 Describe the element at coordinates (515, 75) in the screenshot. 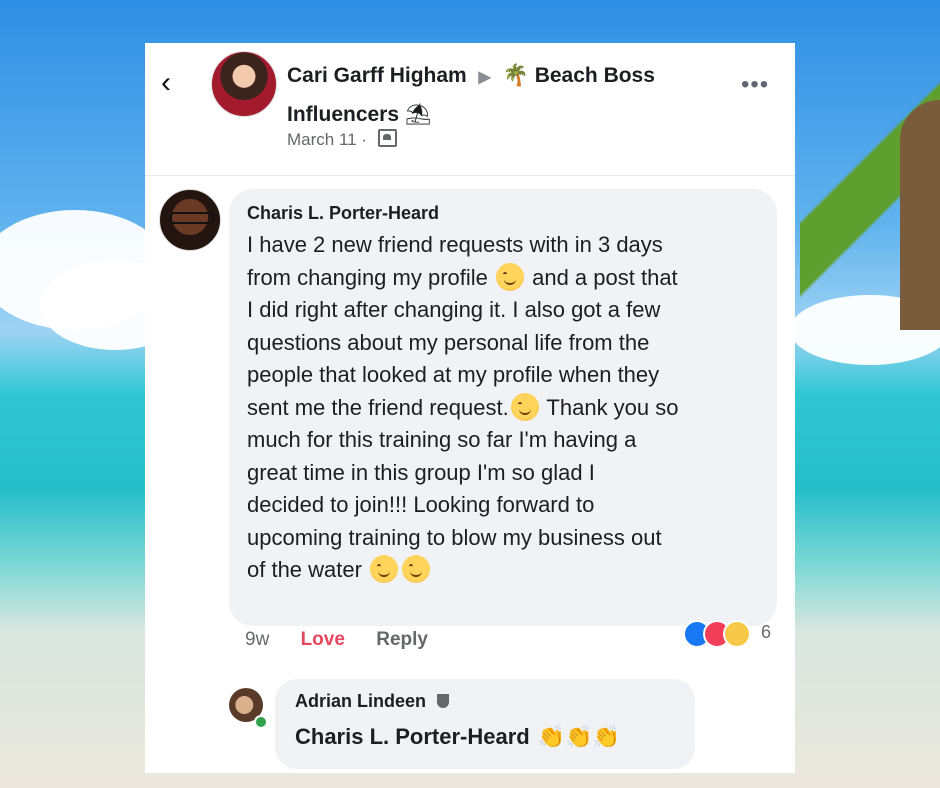

I see `palm-tree-icon: 🌴` at that location.